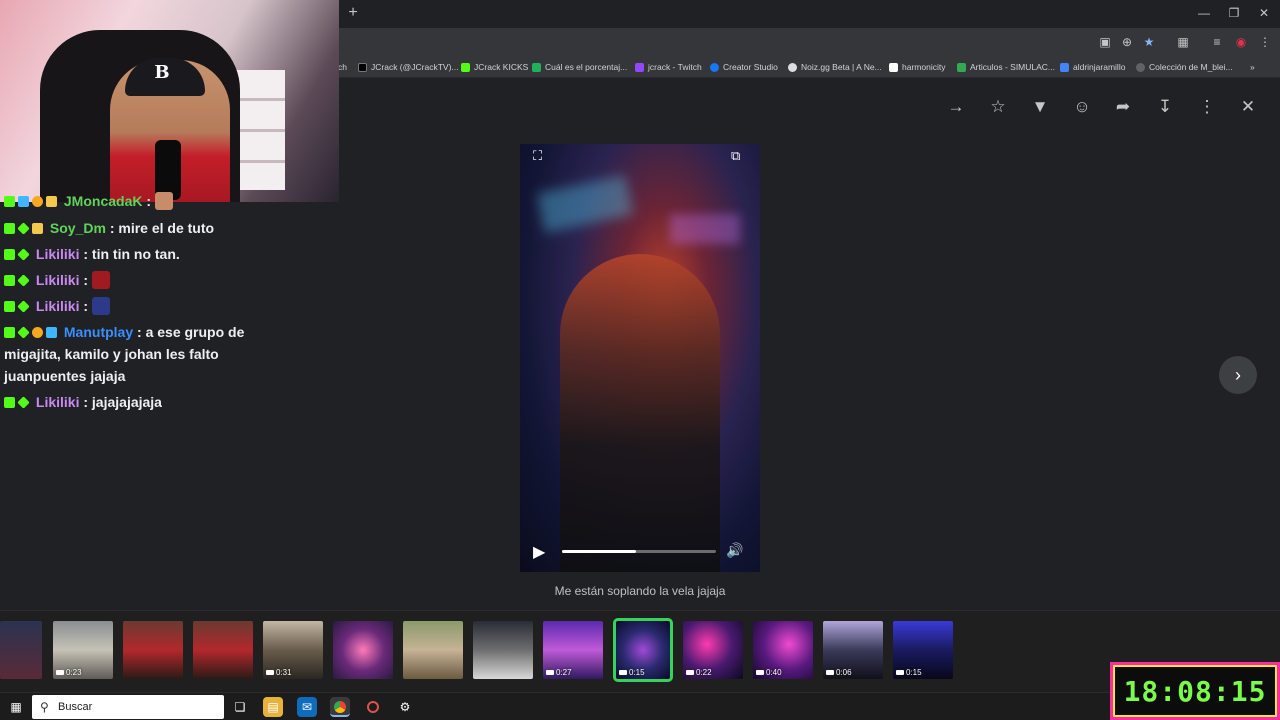 Image resolution: width=1280 pixels, height=720 pixels. What do you see at coordinates (668, 67) in the screenshot?
I see `bookmark-item: jcrack - Twitch` at bounding box center [668, 67].